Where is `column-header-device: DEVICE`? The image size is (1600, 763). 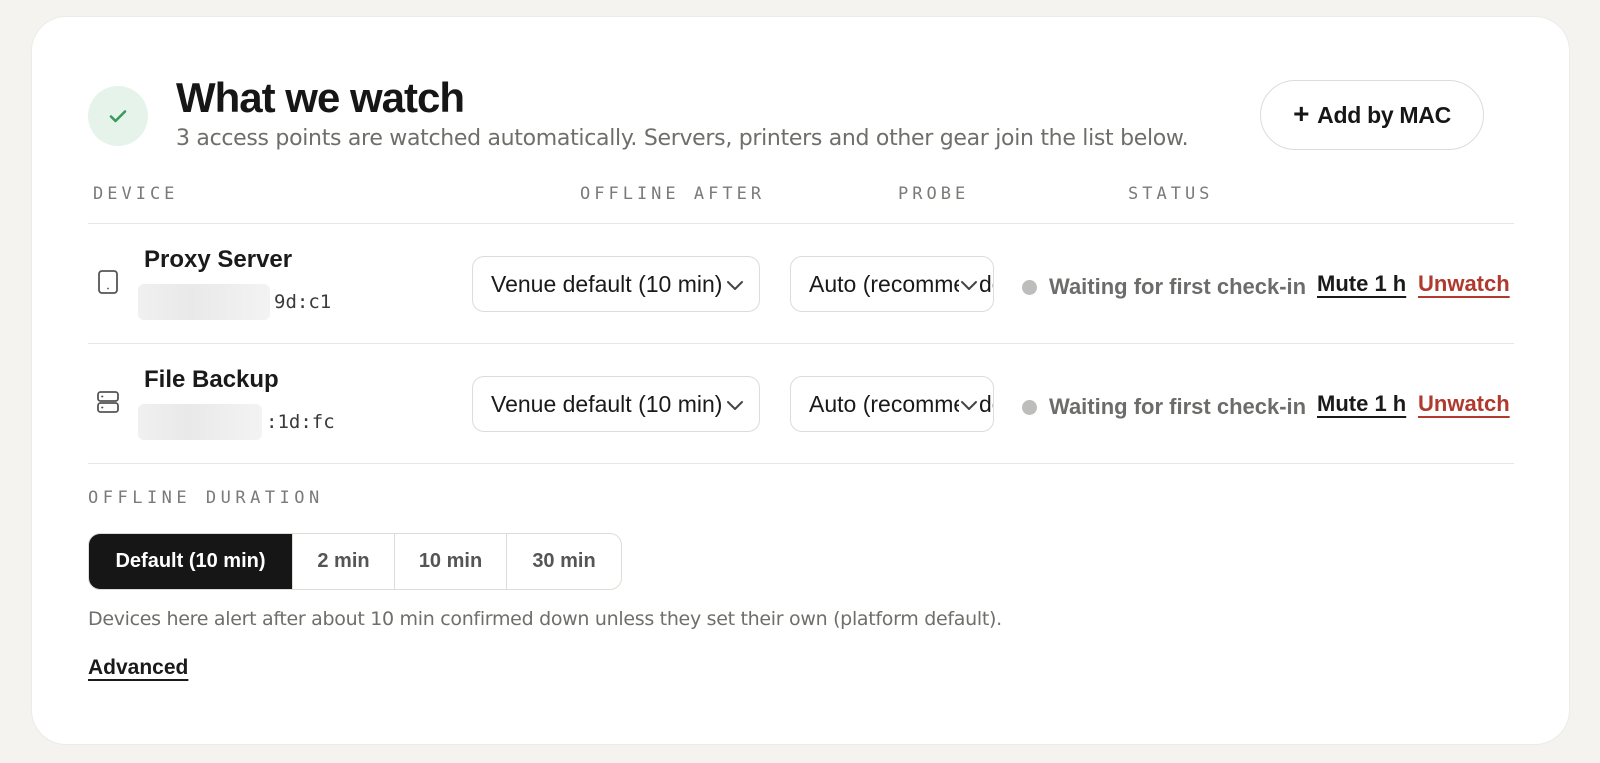
column-header-device: DEVICE is located at coordinates (136, 194).